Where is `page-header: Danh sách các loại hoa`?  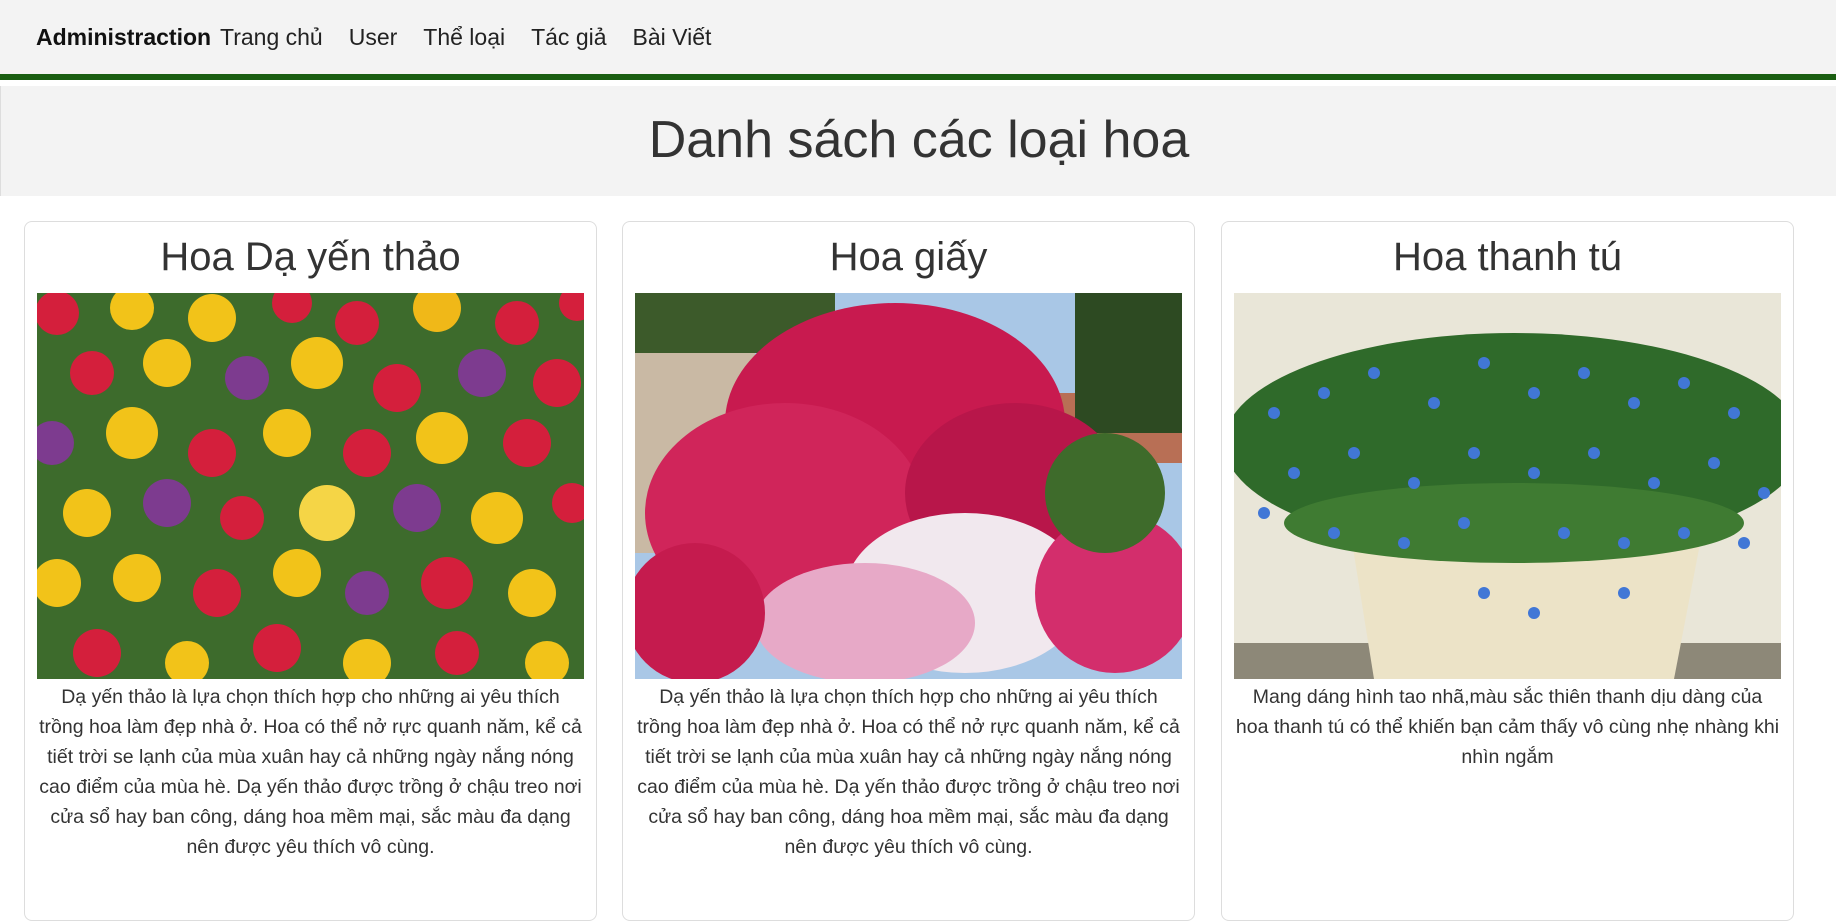 page-header: Danh sách các loại hoa is located at coordinates (918, 141).